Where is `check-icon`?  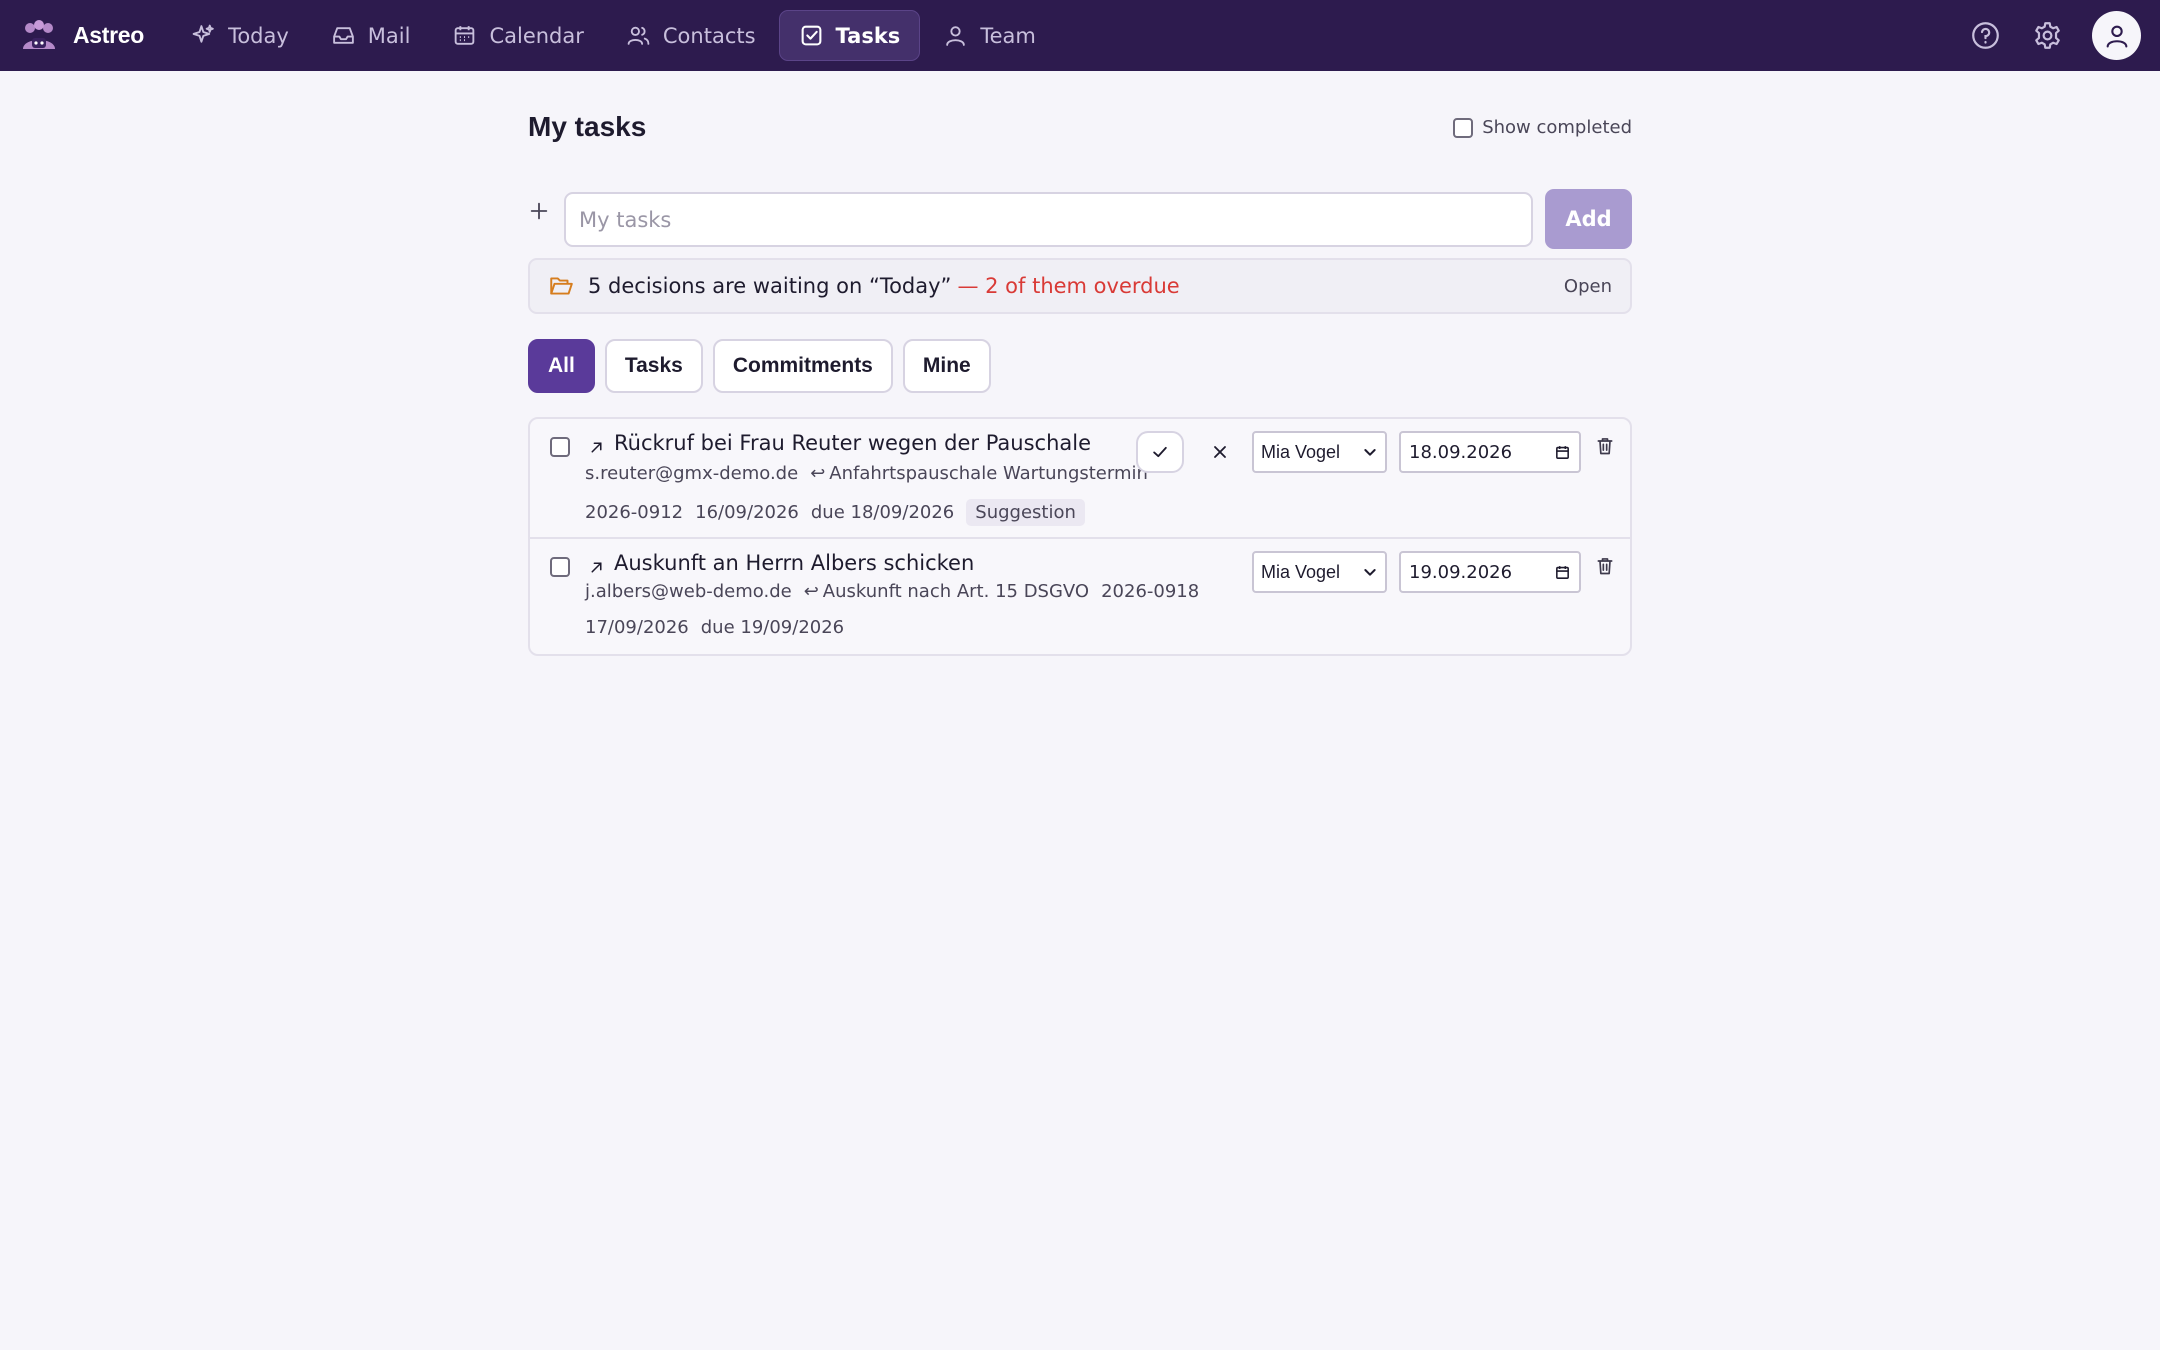 check-icon is located at coordinates (1160, 452).